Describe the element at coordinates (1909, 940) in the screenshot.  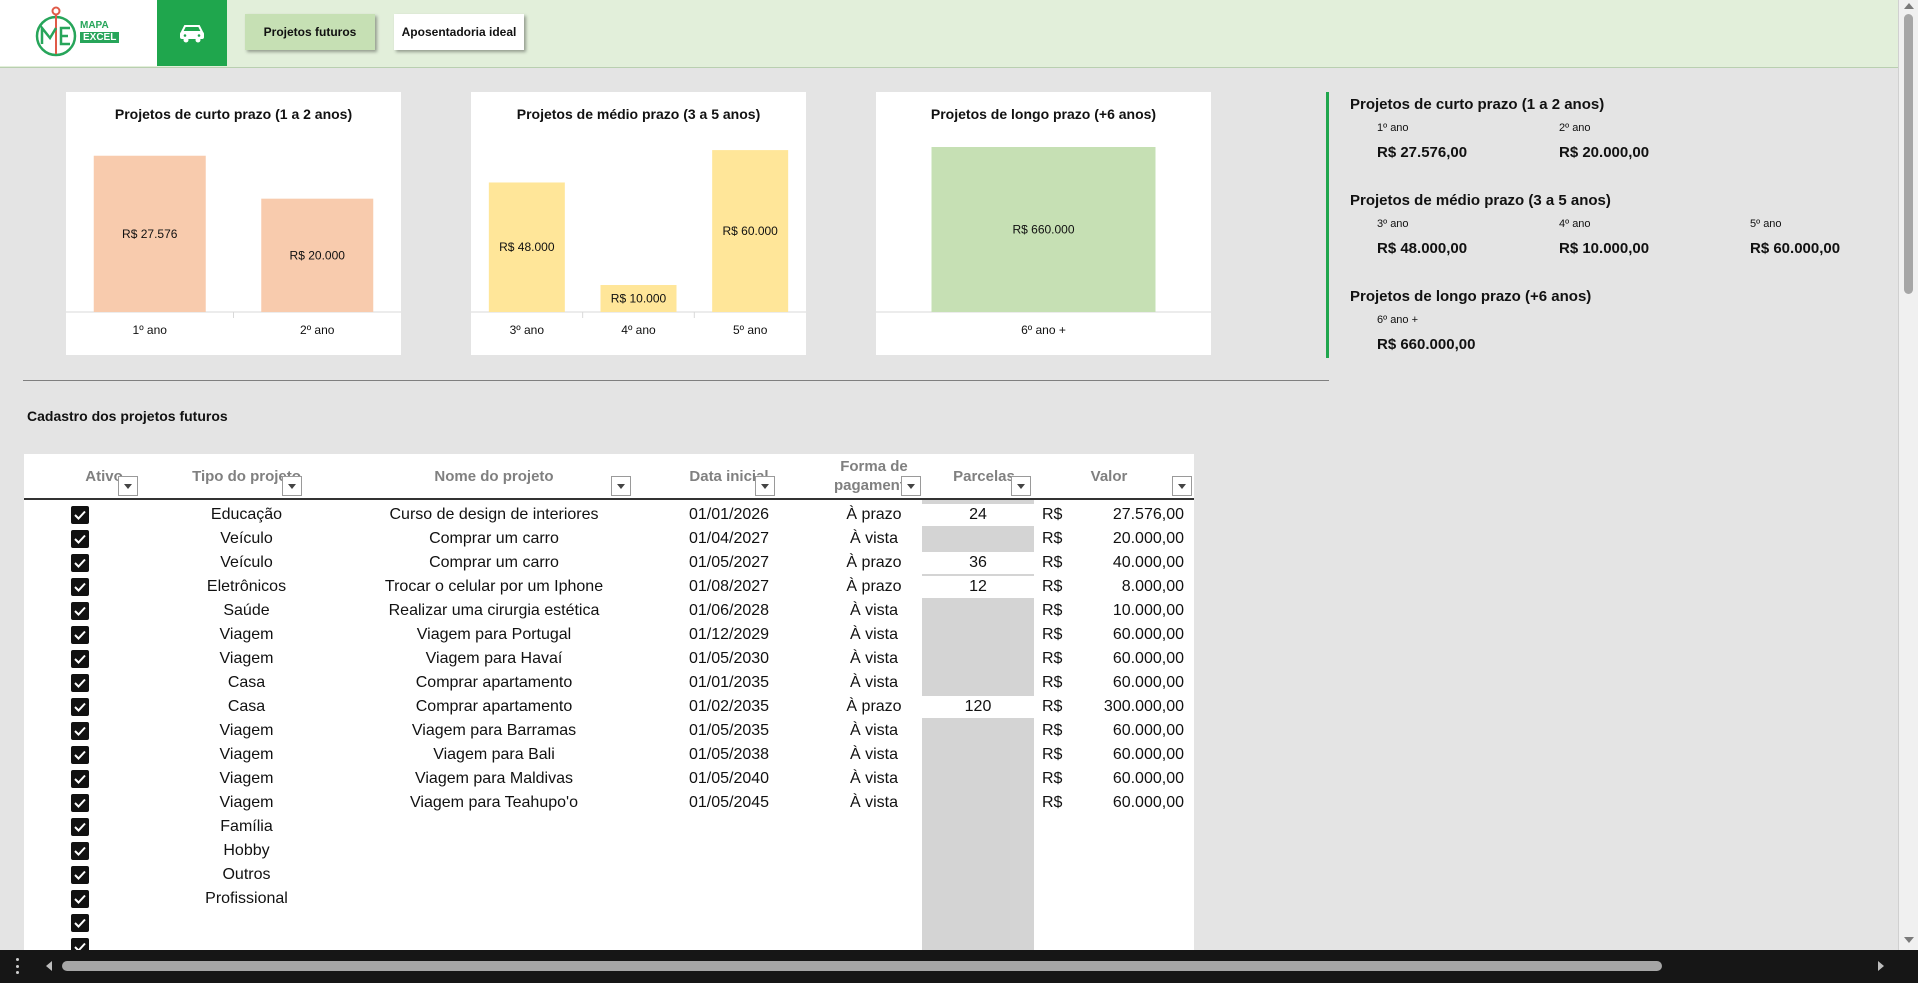
I see `scroll-down-icon` at that location.